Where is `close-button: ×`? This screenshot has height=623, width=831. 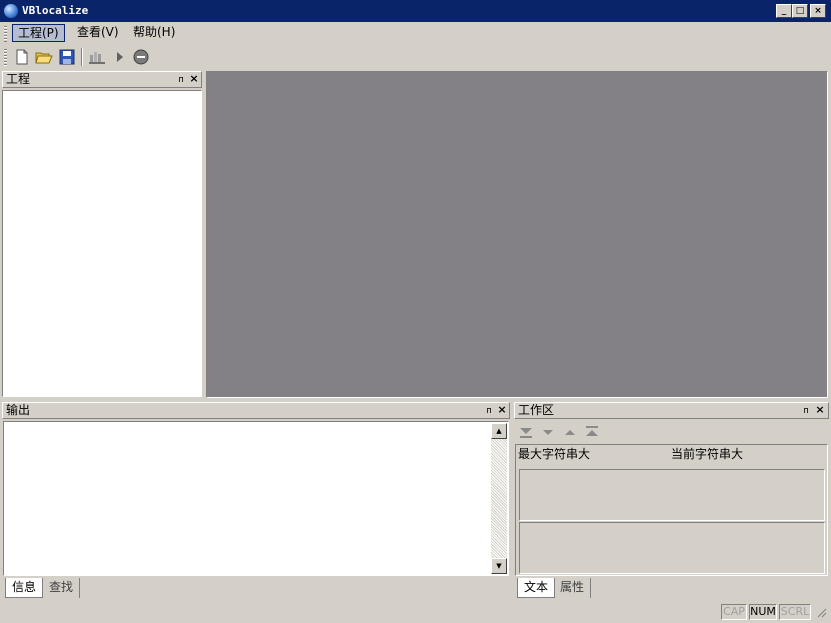 close-button: × is located at coordinates (818, 11).